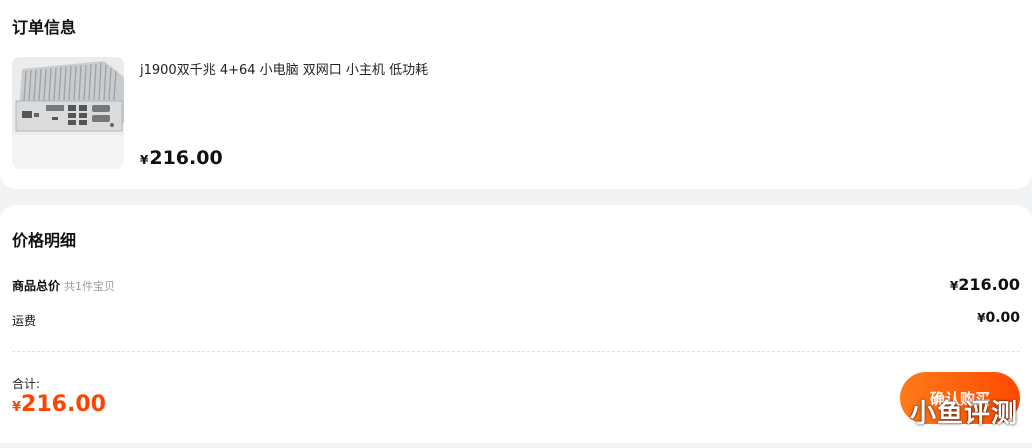 Image resolution: width=1032 pixels, height=448 pixels. I want to click on product-price: ¥216.00, so click(181, 158).